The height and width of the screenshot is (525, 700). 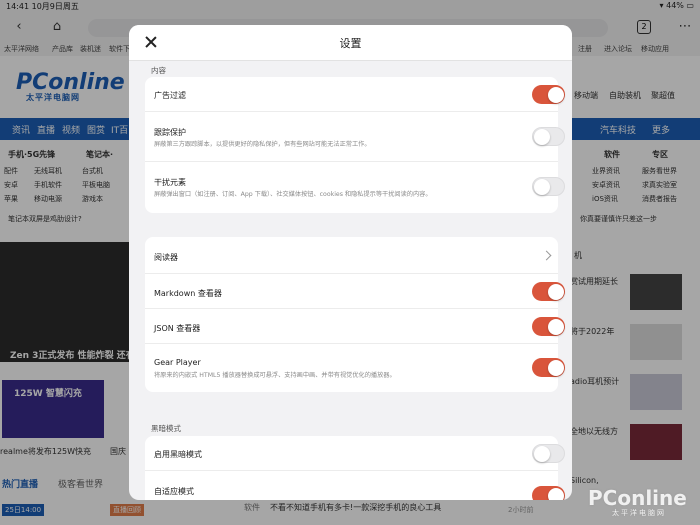 What do you see at coordinates (548, 326) in the screenshot?
I see `json-viewer-toggle` at bounding box center [548, 326].